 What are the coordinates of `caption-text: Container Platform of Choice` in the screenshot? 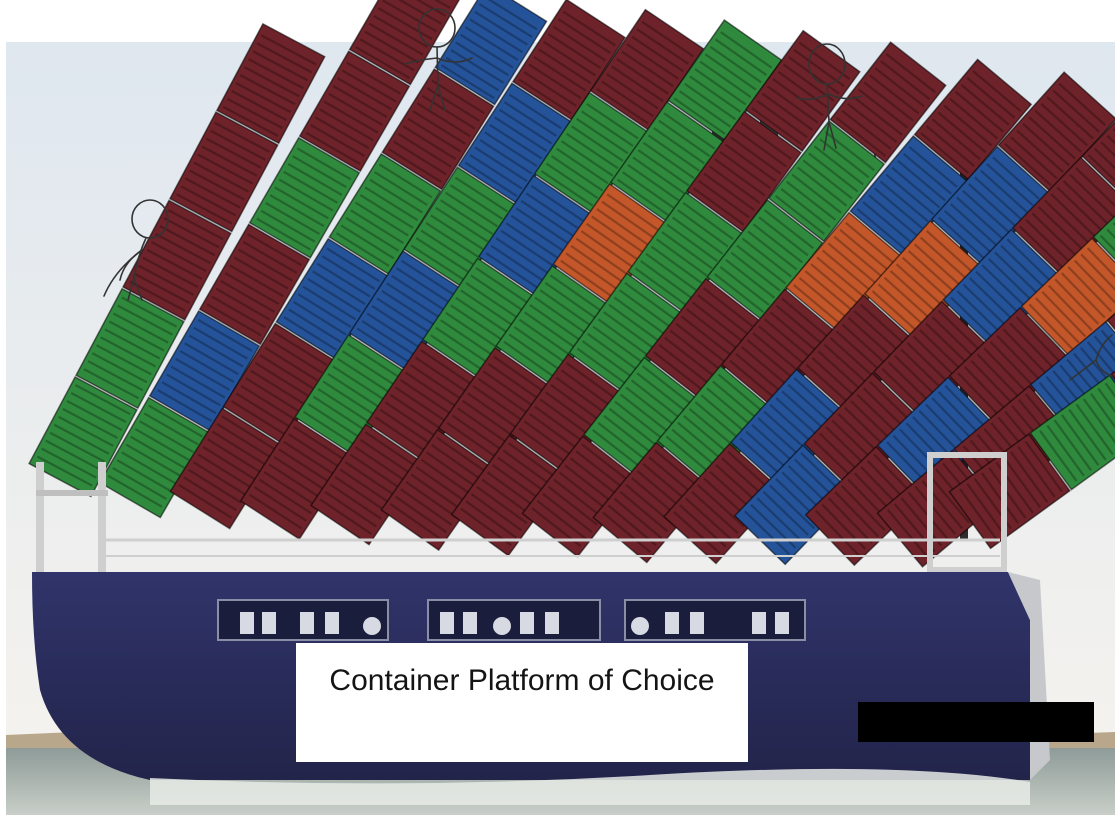 It's located at (522, 680).